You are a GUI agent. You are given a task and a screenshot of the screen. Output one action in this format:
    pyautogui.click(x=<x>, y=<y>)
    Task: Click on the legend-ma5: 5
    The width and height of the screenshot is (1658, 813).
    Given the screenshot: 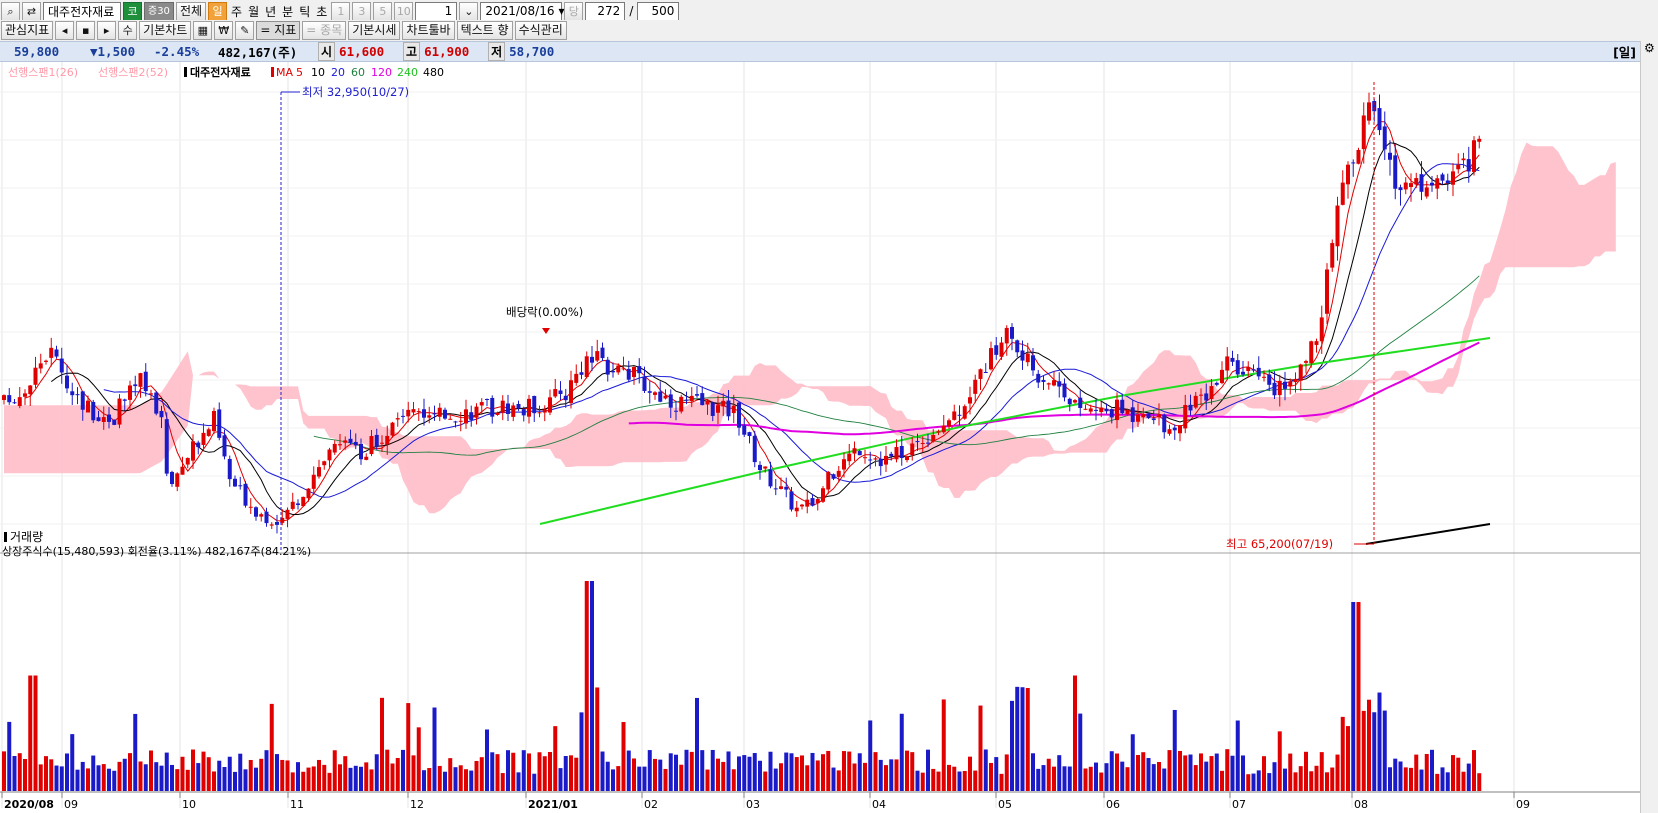 What is the action you would take?
    pyautogui.click(x=299, y=72)
    